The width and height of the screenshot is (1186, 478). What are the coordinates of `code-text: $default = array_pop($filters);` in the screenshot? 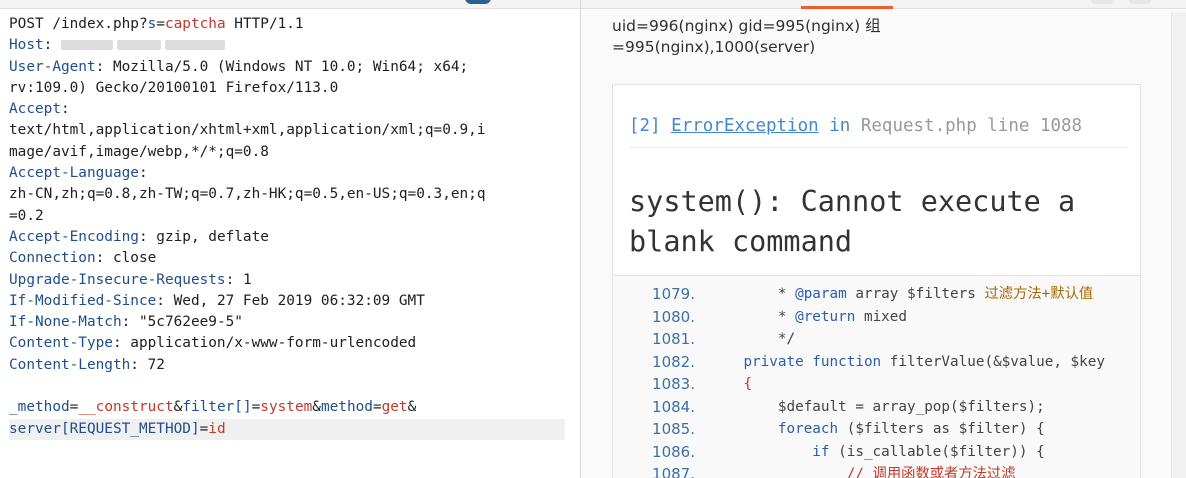 It's located at (911, 406).